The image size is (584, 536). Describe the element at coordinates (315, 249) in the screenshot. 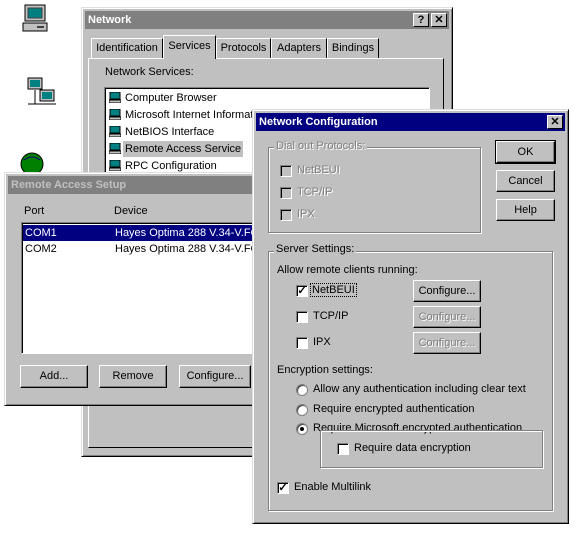

I see `server-settings-label: Server Settings:` at that location.